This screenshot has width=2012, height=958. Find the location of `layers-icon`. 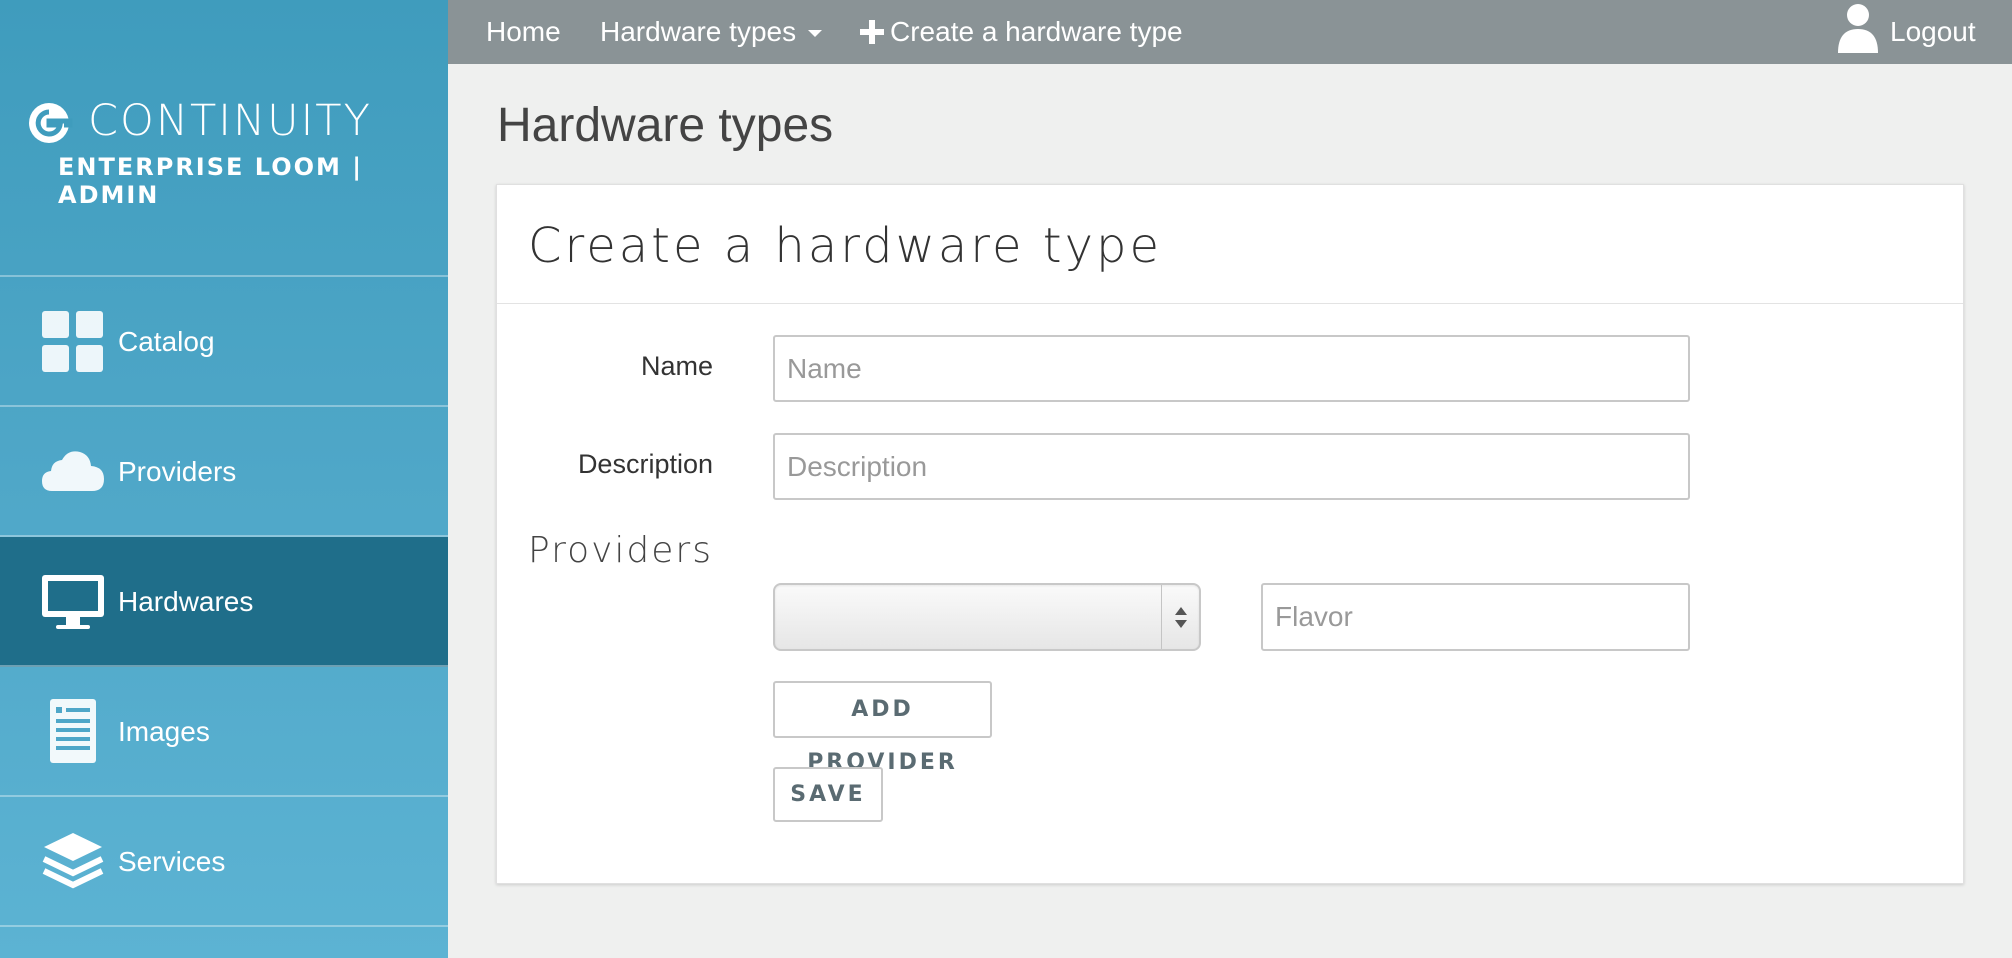

layers-icon is located at coordinates (73, 861).